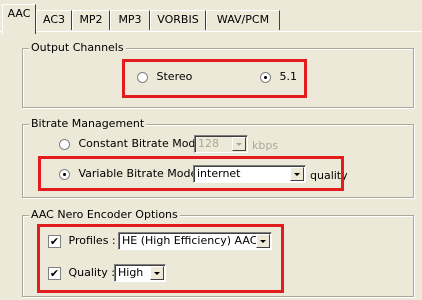  I want to click on stereo-label: Stereo, so click(174, 76).